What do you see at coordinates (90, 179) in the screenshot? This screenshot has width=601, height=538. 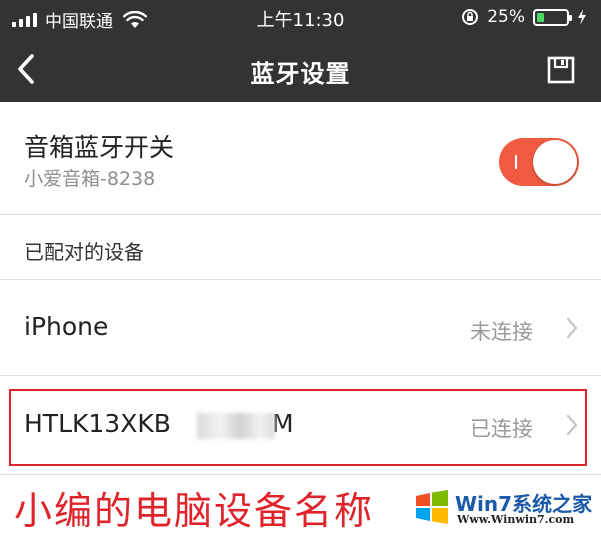 I see `speaker-device-name: 小爱音箱-8238` at bounding box center [90, 179].